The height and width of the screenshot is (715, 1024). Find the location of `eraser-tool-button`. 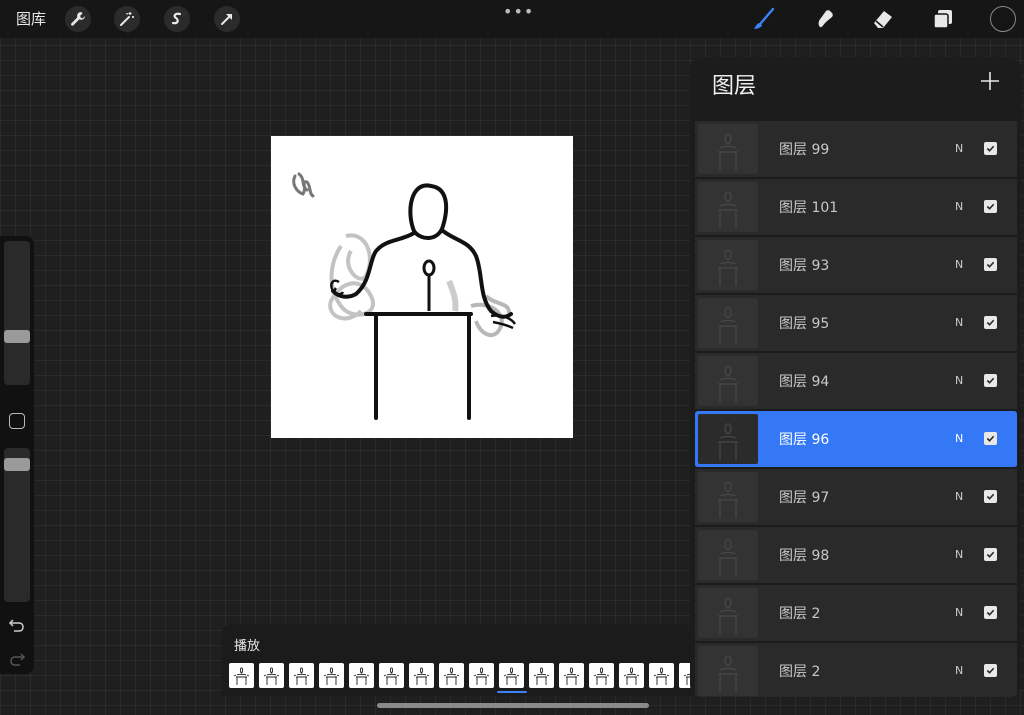

eraser-tool-button is located at coordinates (883, 19).